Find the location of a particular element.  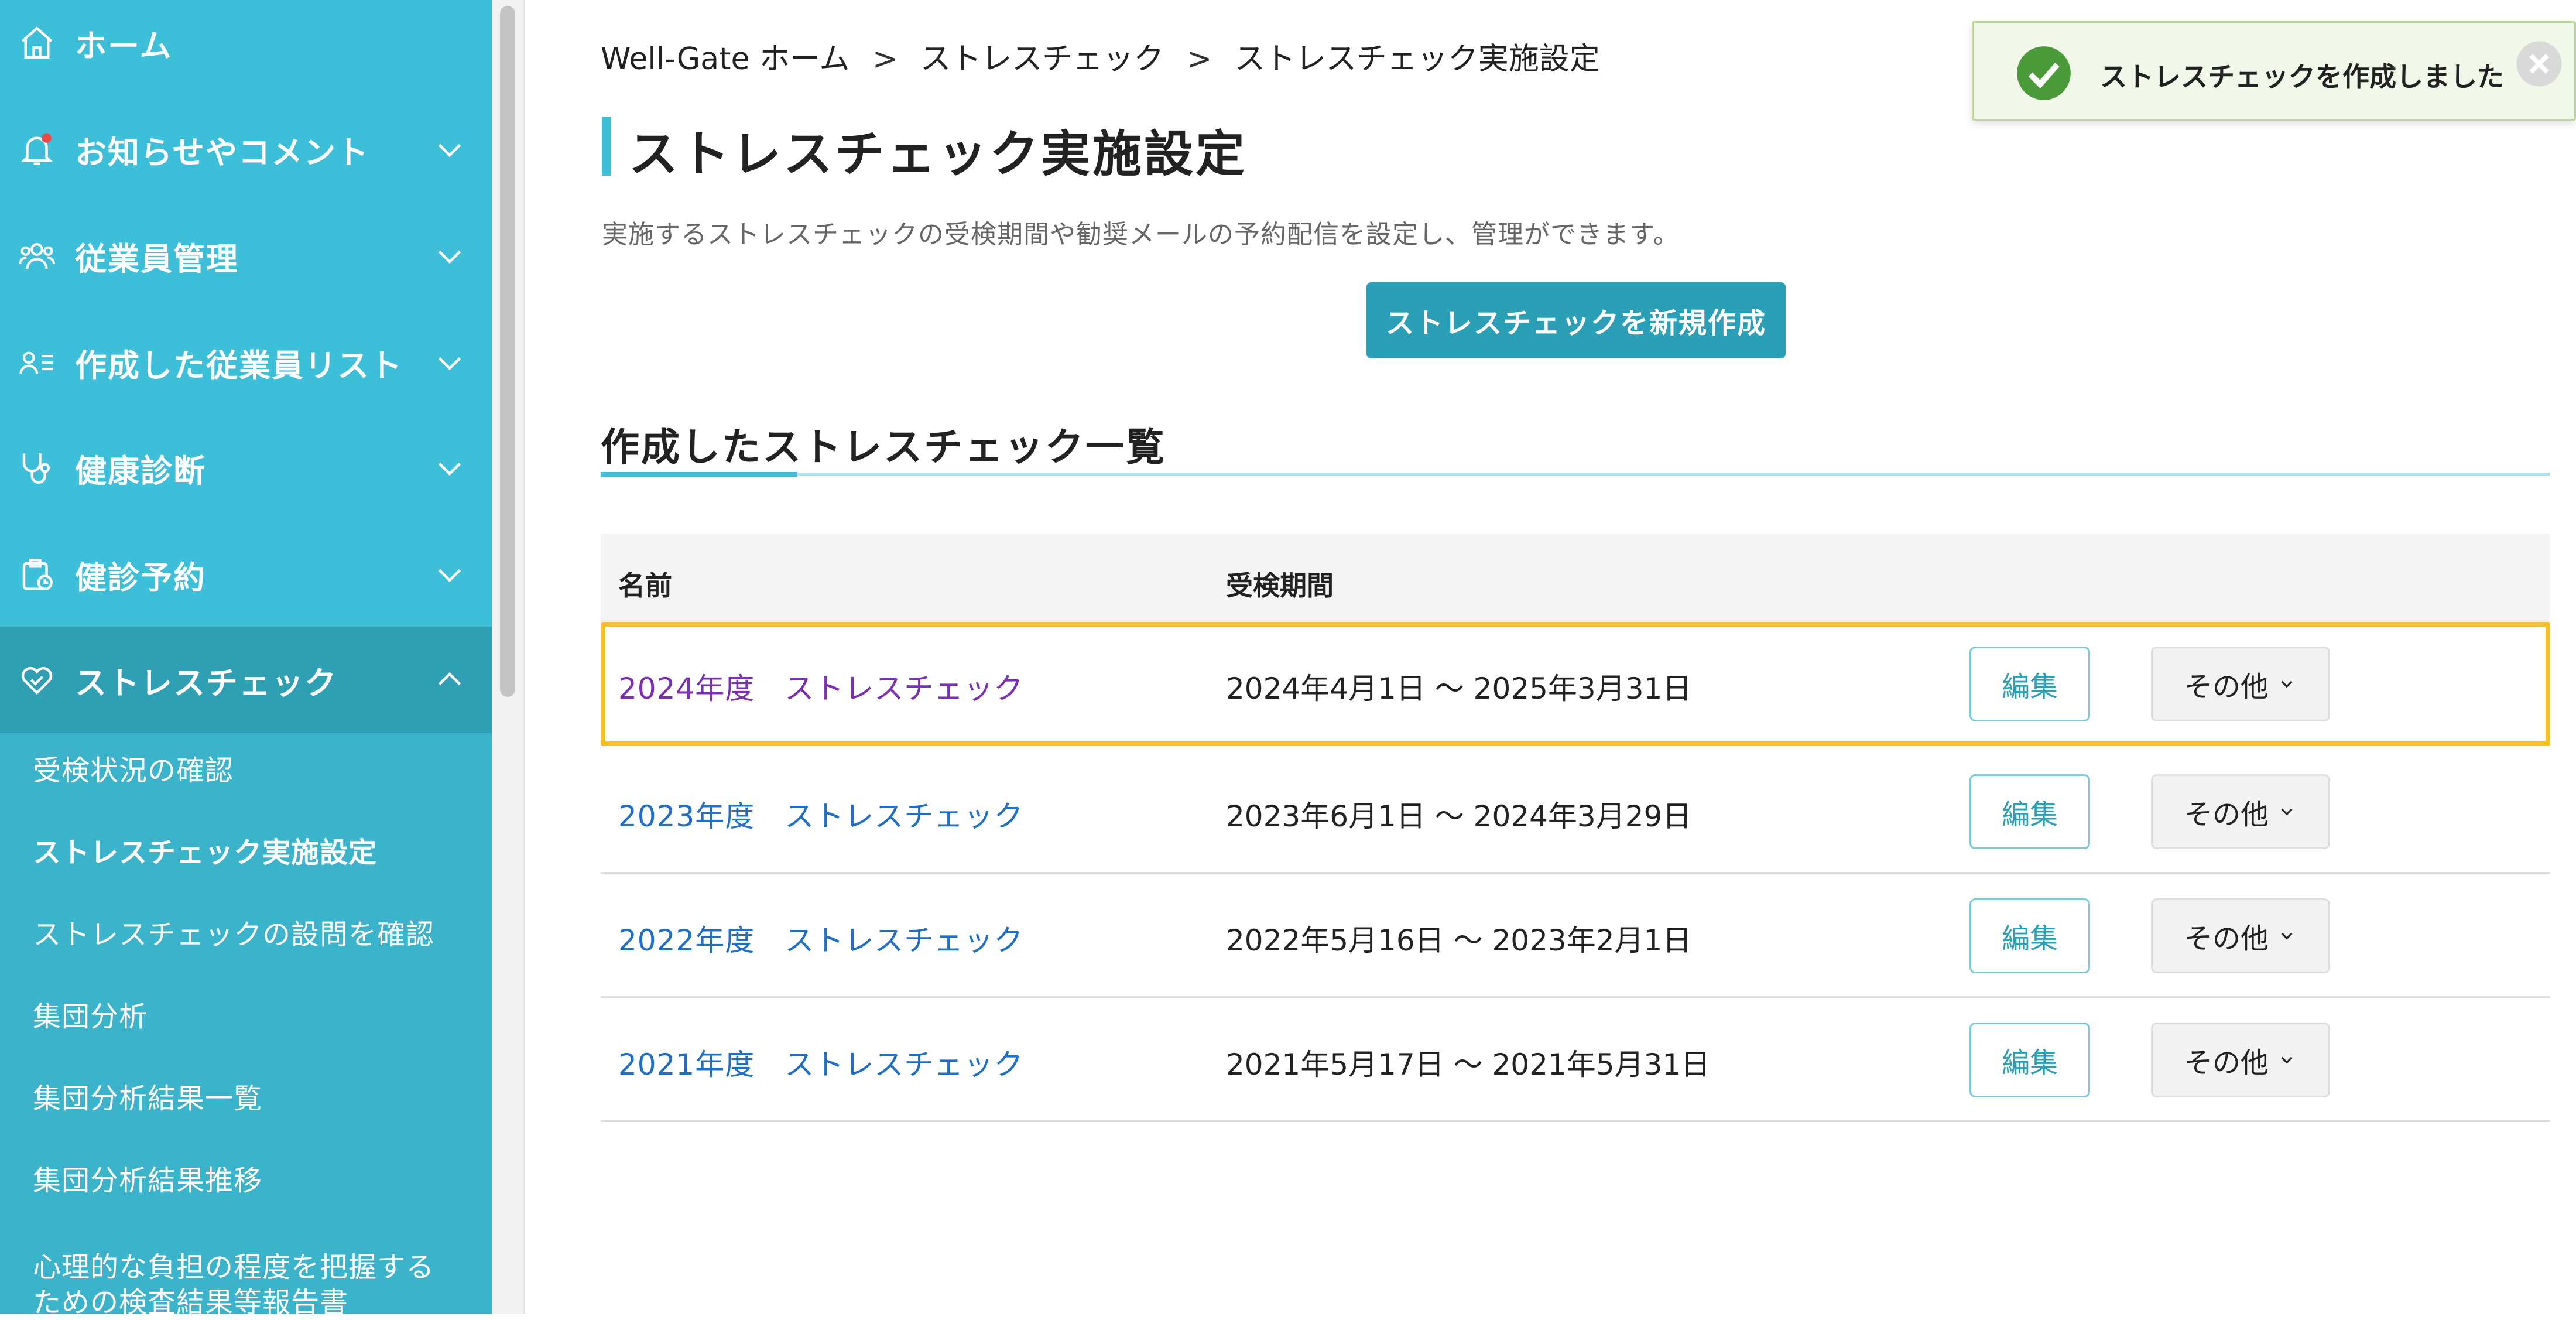

sidebar-item-home: ホーム is located at coordinates (246, 48).